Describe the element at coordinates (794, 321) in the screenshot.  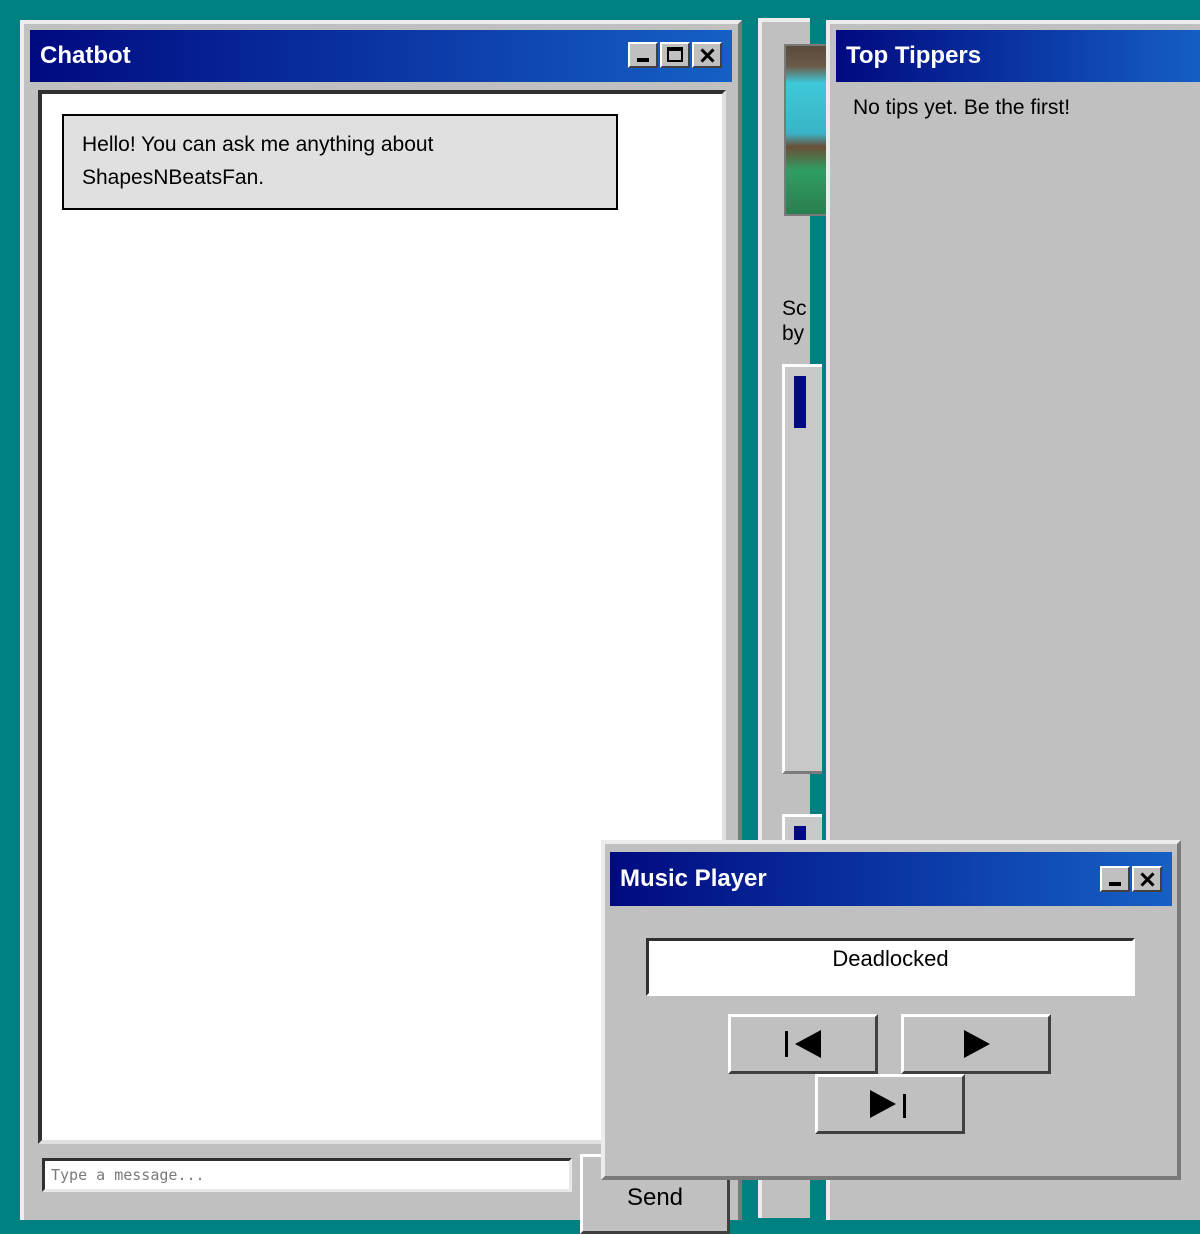
I see `middle-panel-text: Sc by` at that location.